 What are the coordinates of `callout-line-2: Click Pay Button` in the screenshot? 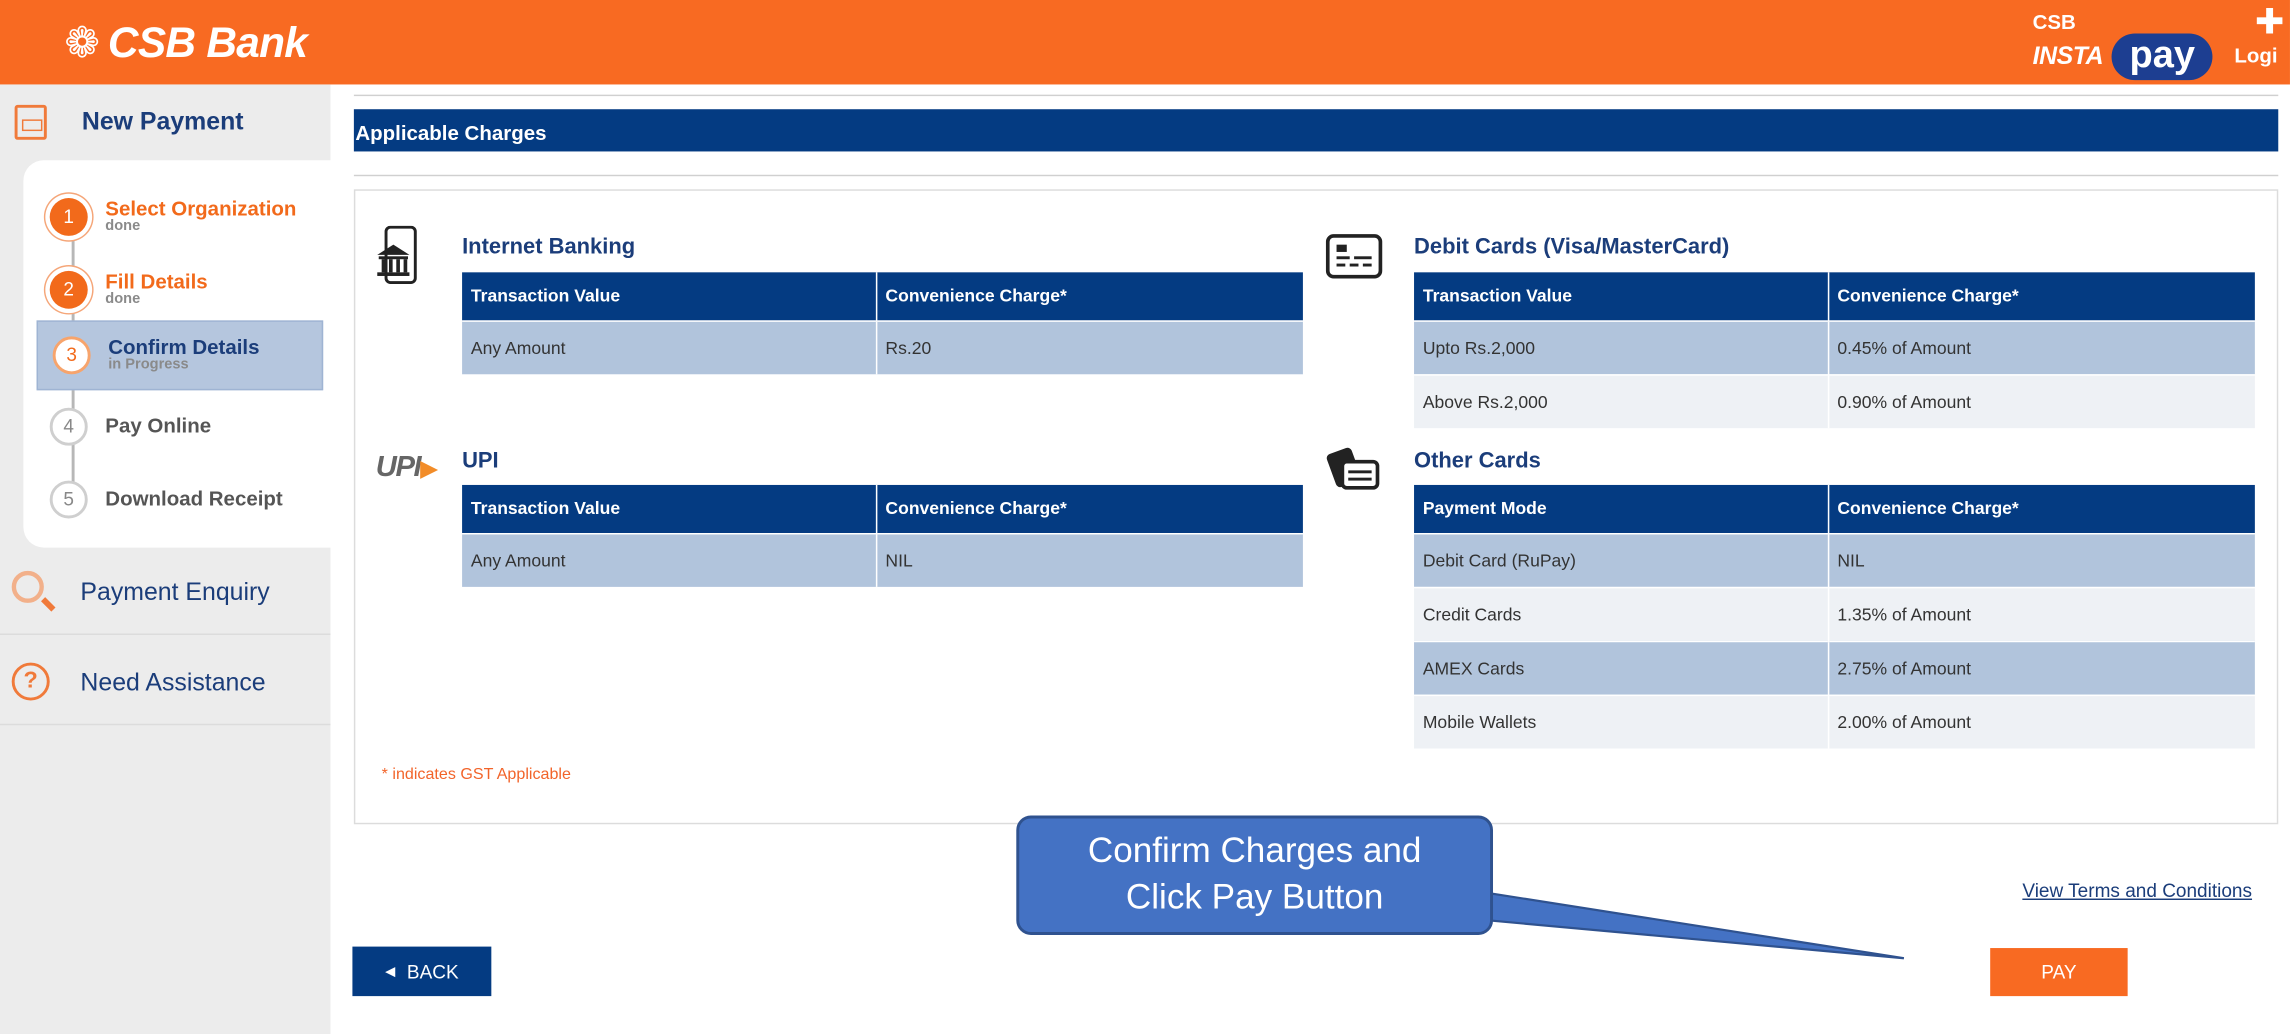 It's located at (1254, 898).